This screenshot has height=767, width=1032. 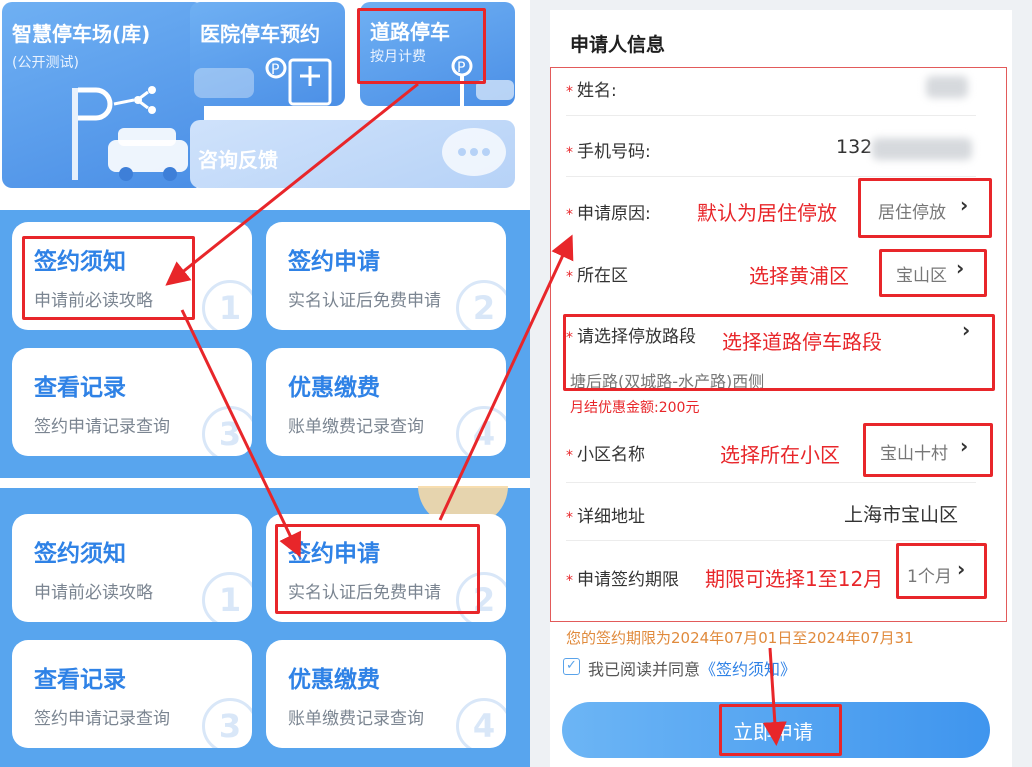 I want to click on community-label-text: 小区名称, so click(x=611, y=455).